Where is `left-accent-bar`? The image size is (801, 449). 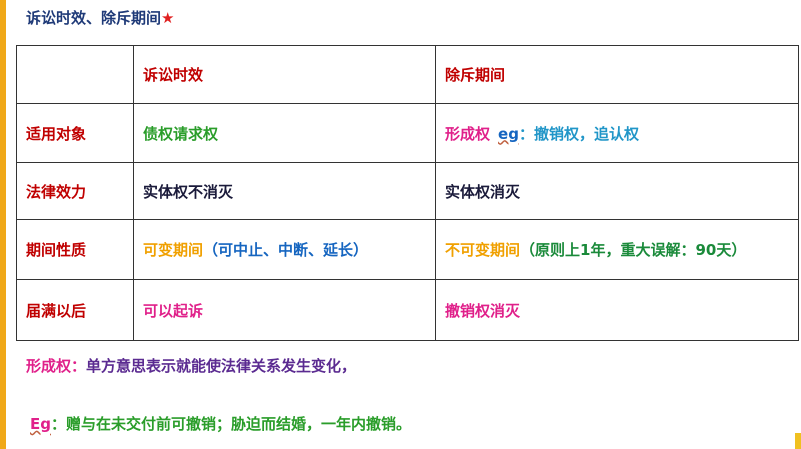
left-accent-bar is located at coordinates (3, 224).